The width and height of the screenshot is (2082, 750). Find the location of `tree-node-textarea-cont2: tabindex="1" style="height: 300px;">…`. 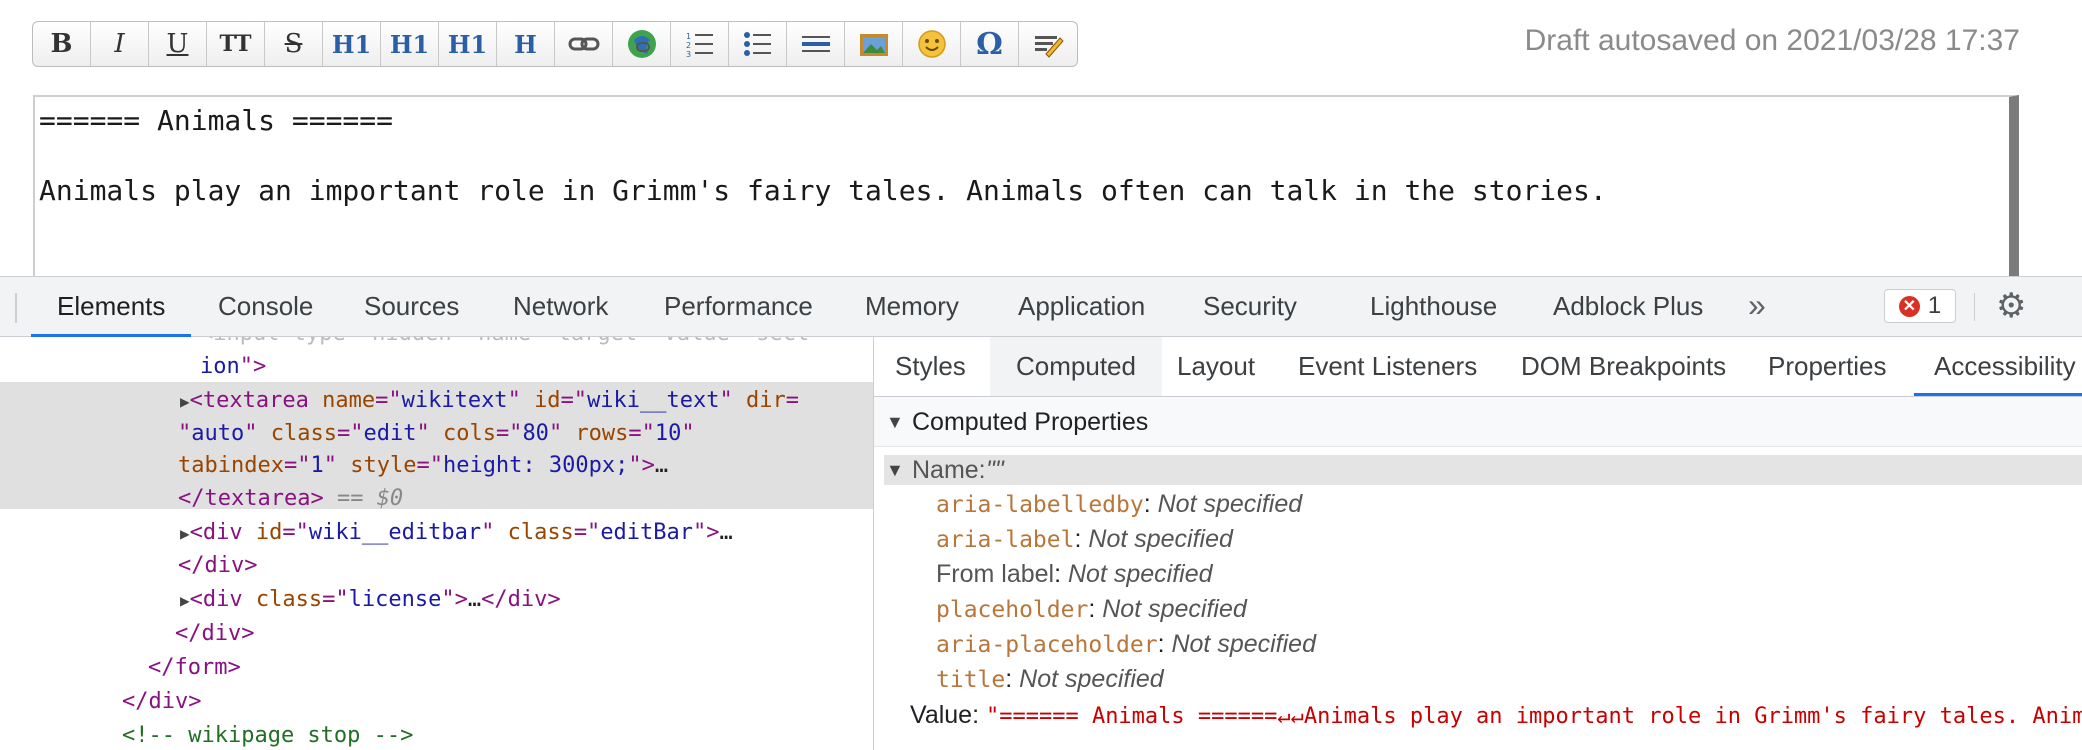

tree-node-textarea-cont2: tabindex="1" style="height: 300px;">… is located at coordinates (525, 465).